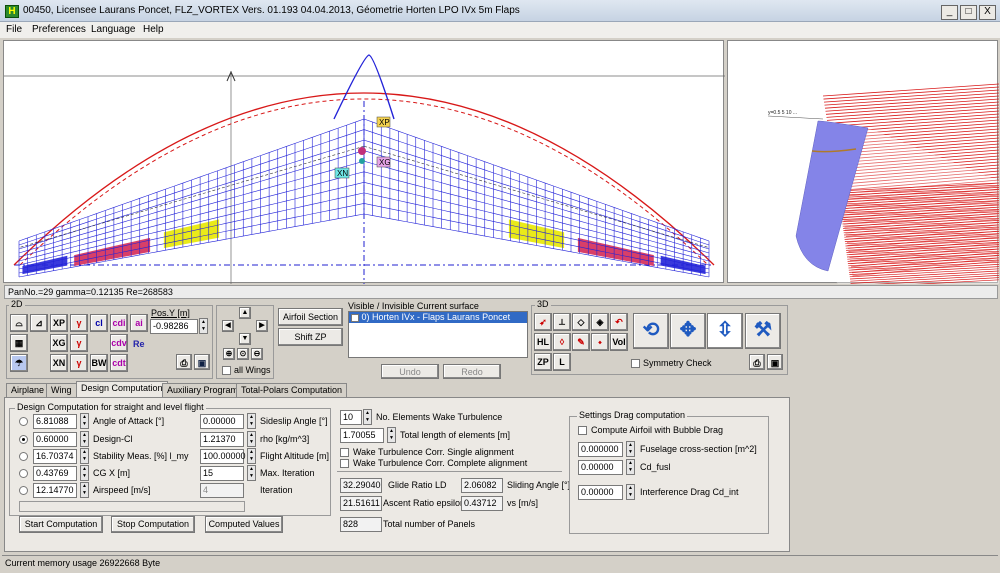  I want to click on print-3d-icon: ⎙, so click(757, 362).